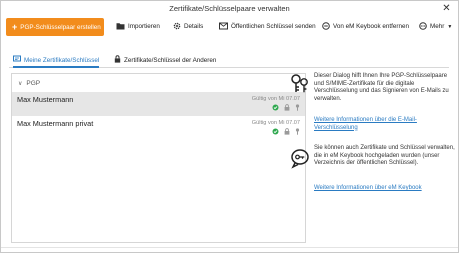 This screenshot has height=253, width=459. Describe the element at coordinates (45, 99) in the screenshot. I see `key-owner-name: Max Mustermann` at that location.